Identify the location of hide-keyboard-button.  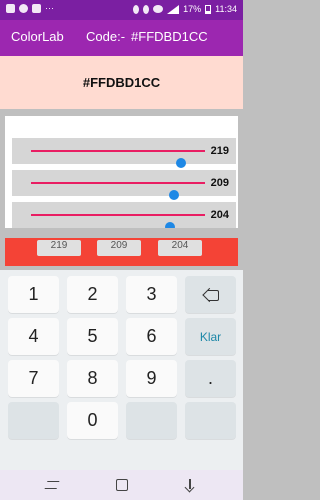
(190, 485).